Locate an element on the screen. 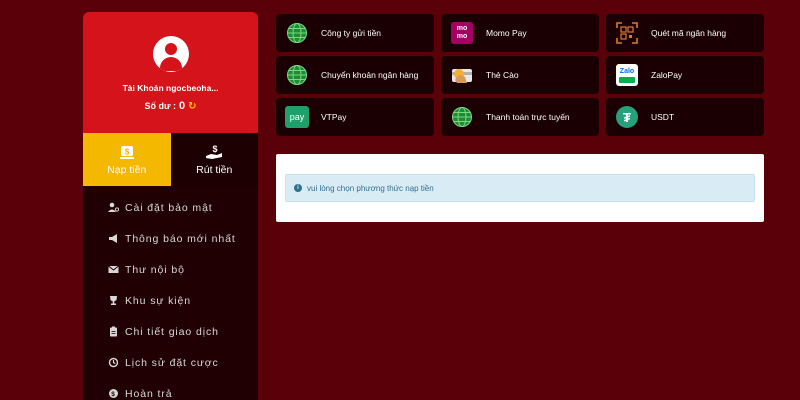 The width and height of the screenshot is (800, 400). info-alert: i vui lòng chọn phương thức nạp tiền is located at coordinates (520, 188).